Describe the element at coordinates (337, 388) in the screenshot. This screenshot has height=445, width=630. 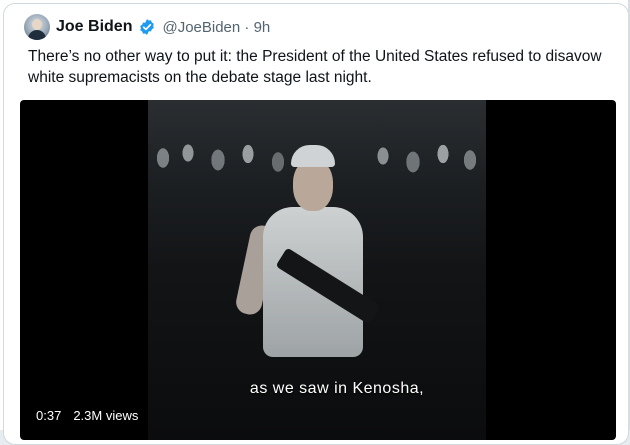
I see `video-subtitle: as we saw in Kenosha,` at that location.